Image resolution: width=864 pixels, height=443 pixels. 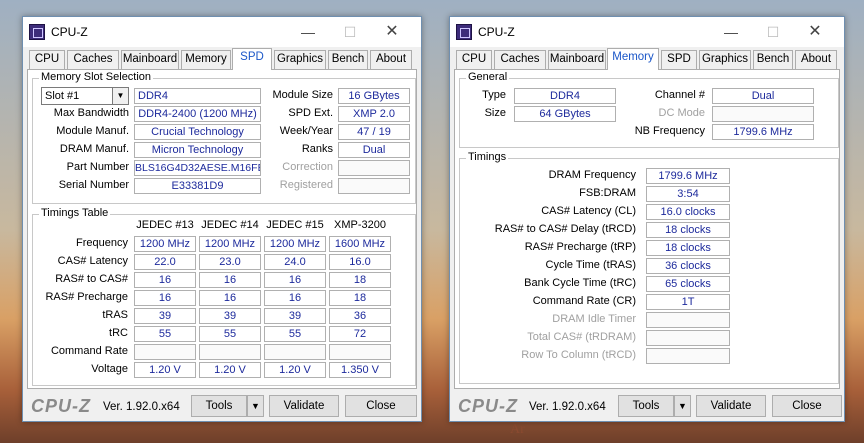 What do you see at coordinates (165, 370) in the screenshot?
I see `timing-cell: 1.20 V` at bounding box center [165, 370].